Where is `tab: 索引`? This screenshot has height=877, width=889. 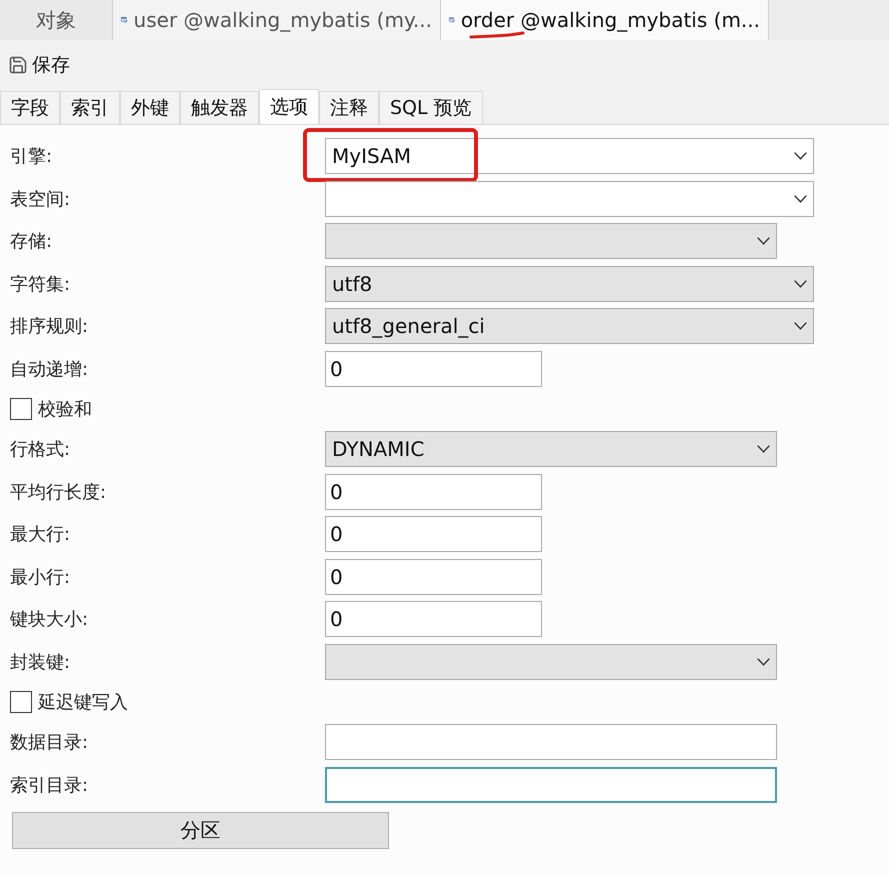
tab: 索引 is located at coordinates (90, 107).